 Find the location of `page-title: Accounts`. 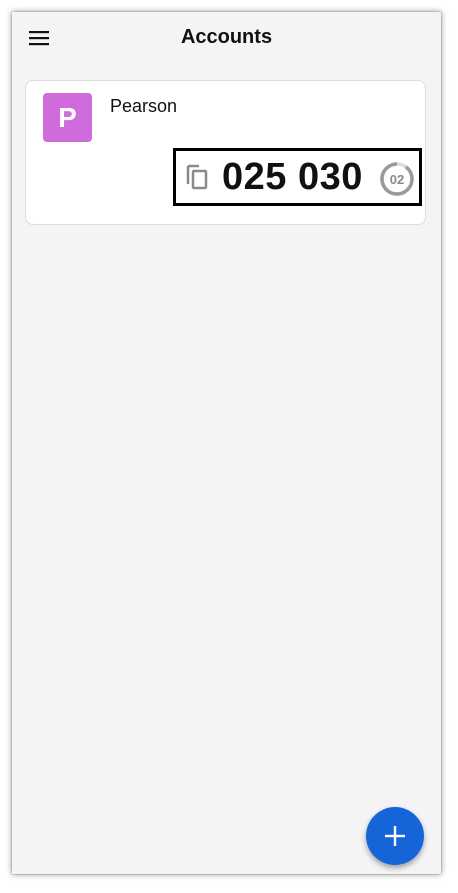

page-title: Accounts is located at coordinates (226, 37).